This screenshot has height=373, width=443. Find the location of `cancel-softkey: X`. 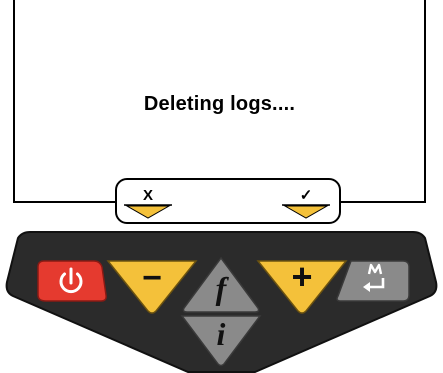

cancel-softkey: X is located at coordinates (148, 203).